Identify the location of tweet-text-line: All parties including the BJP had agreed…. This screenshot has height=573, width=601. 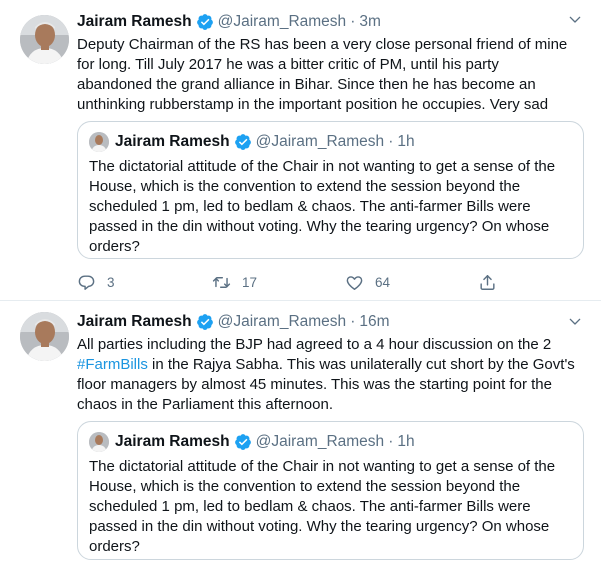
(314, 344).